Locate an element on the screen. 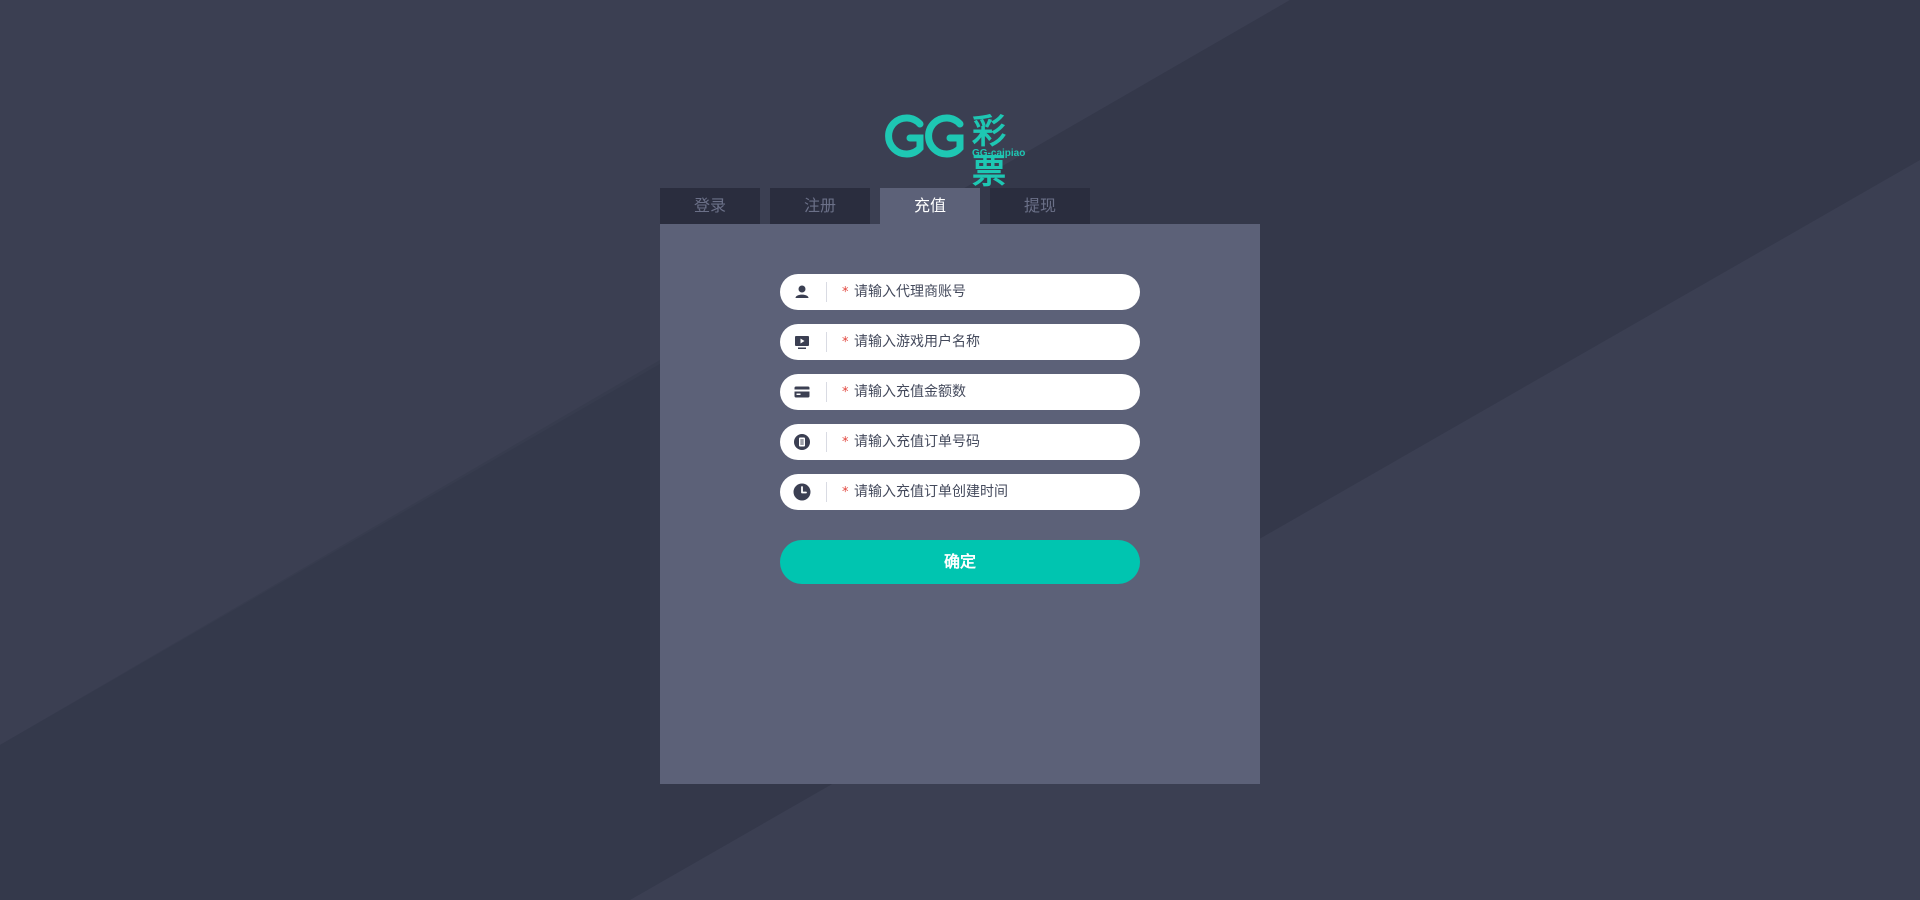 This screenshot has width=1920, height=900. credit-card-icon is located at coordinates (802, 392).